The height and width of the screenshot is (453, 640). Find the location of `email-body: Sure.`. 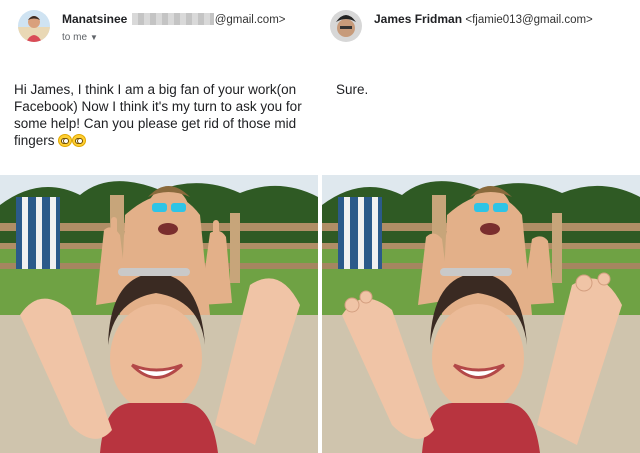

email-body: Sure. is located at coordinates (352, 89).